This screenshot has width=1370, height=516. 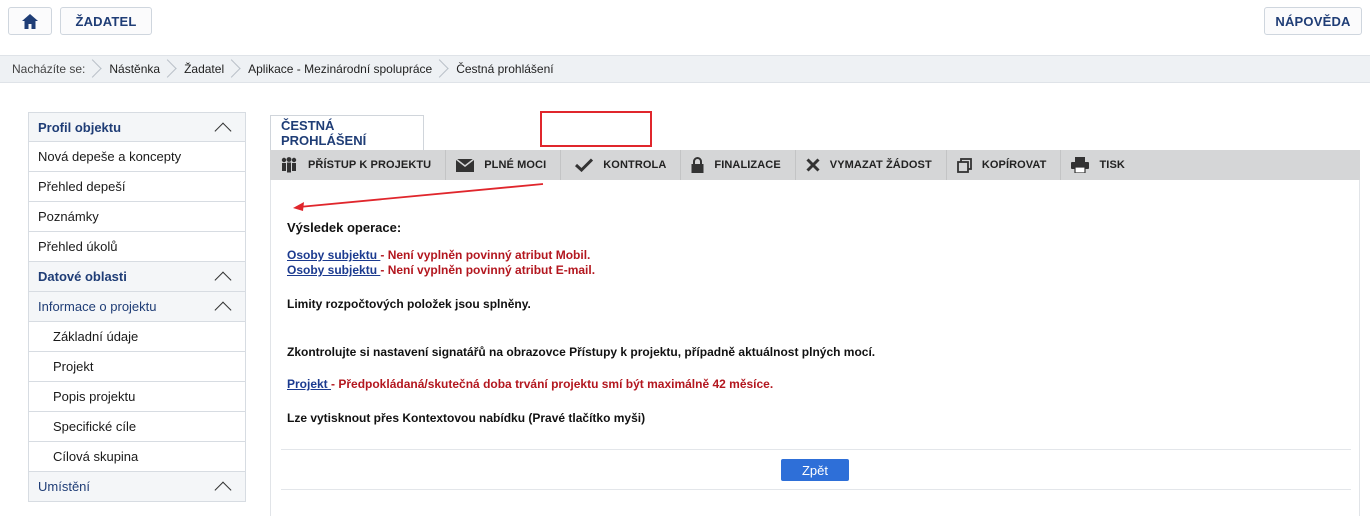 I want to click on back-button: Zpět, so click(x=815, y=470).